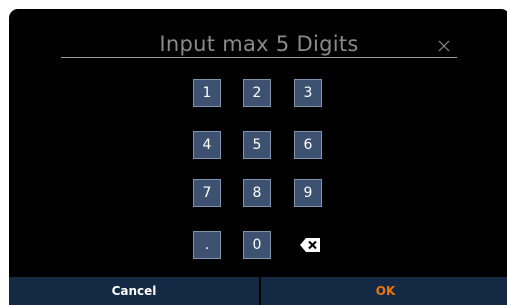  I want to click on key-decimal: ., so click(207, 245).